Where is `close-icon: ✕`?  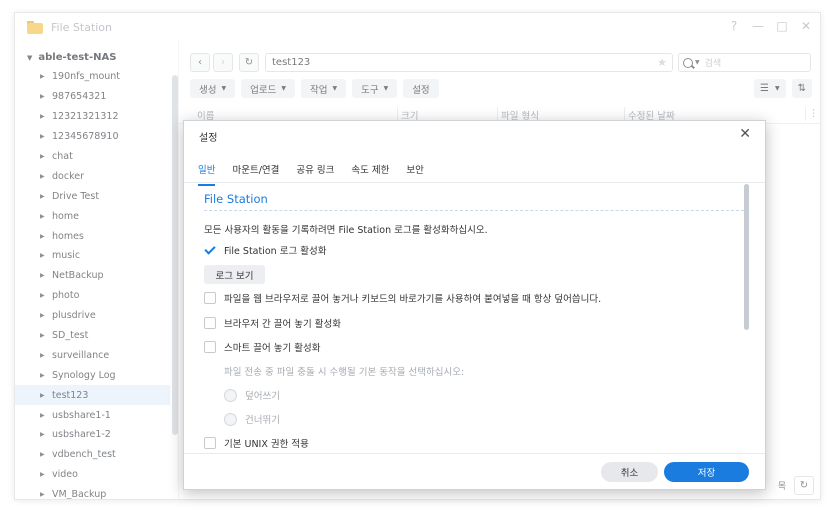 close-icon: ✕ is located at coordinates (745, 134).